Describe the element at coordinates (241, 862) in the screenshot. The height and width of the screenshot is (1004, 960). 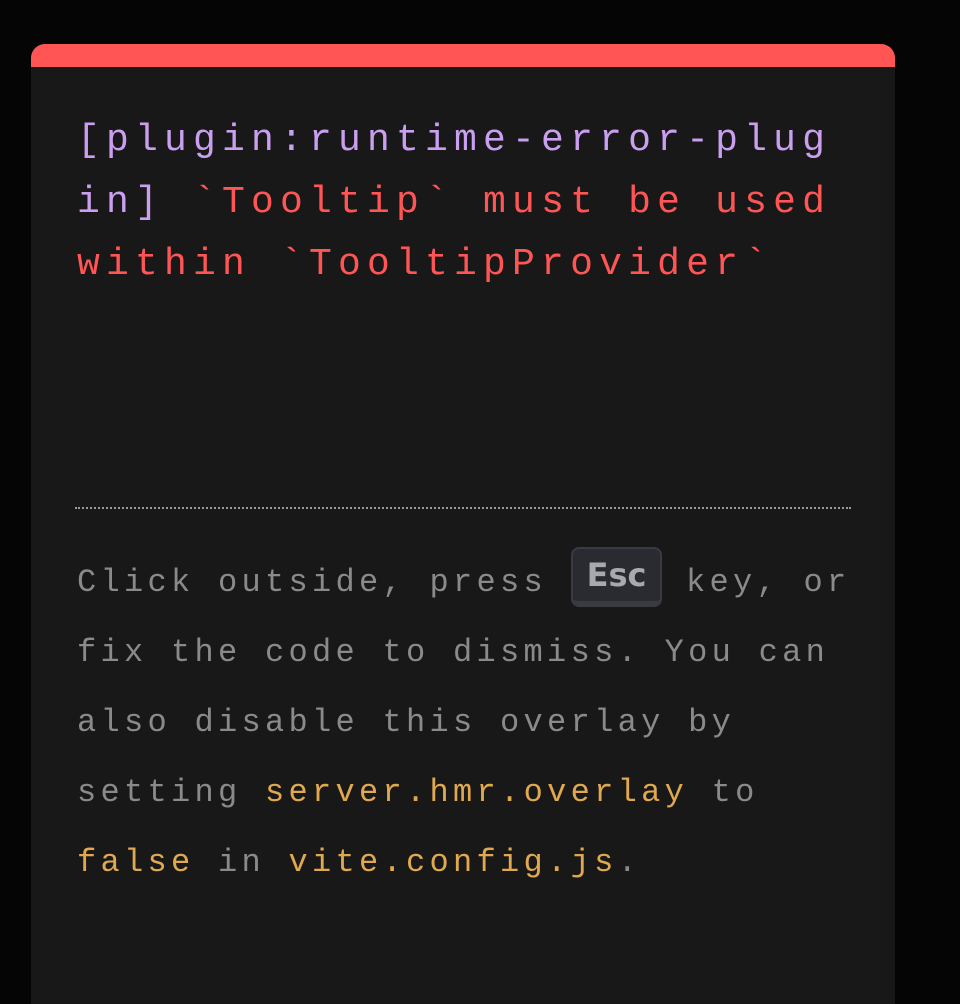
I see `tip-text: in` at that location.